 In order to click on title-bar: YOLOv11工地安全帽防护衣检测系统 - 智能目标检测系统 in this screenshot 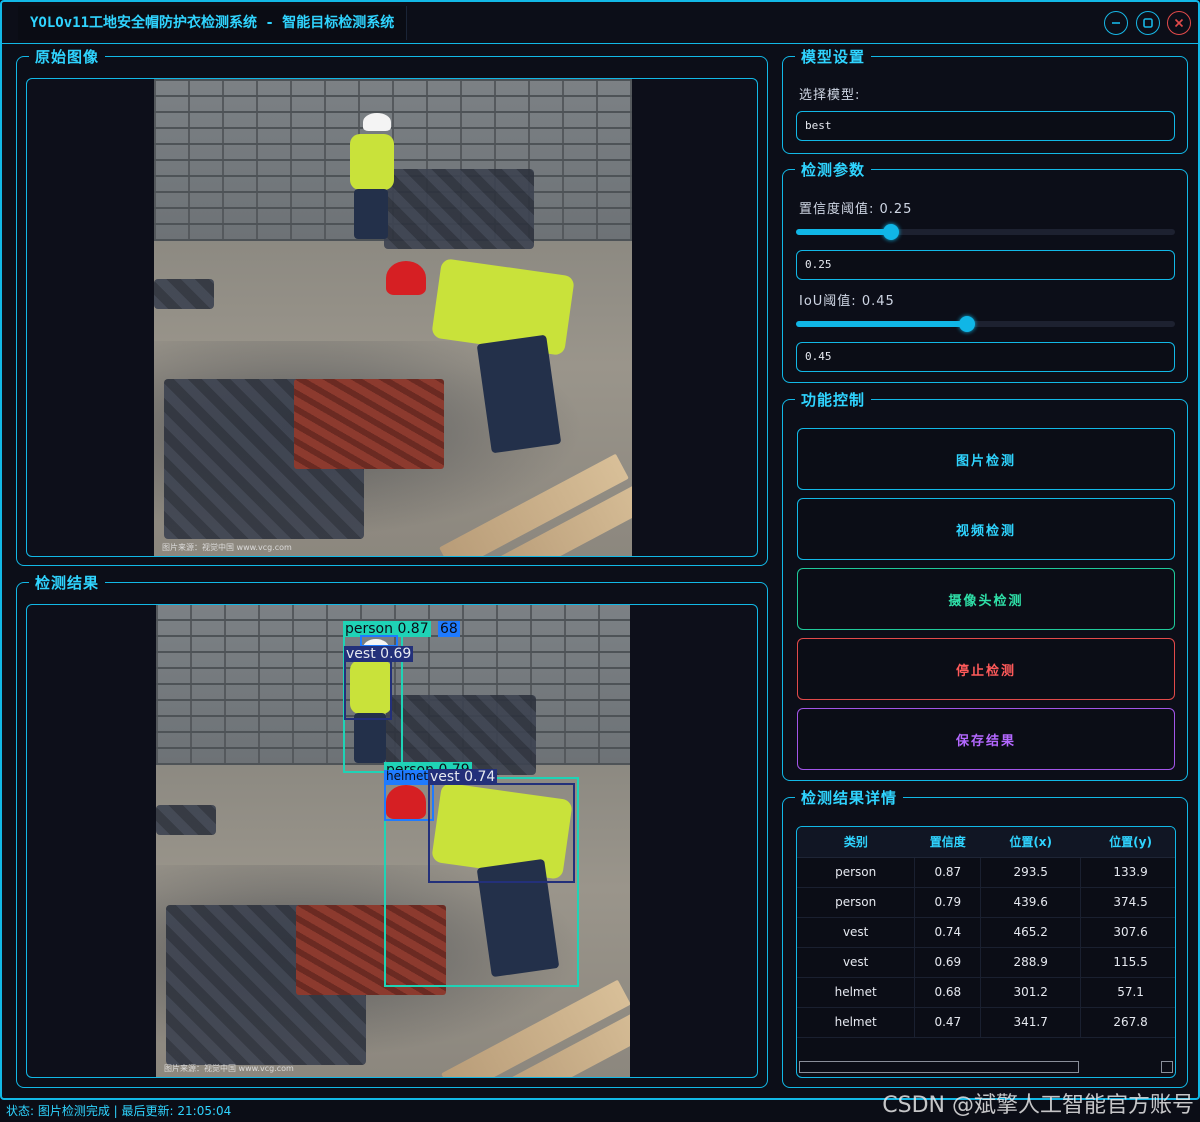, I will do `click(600, 23)`.